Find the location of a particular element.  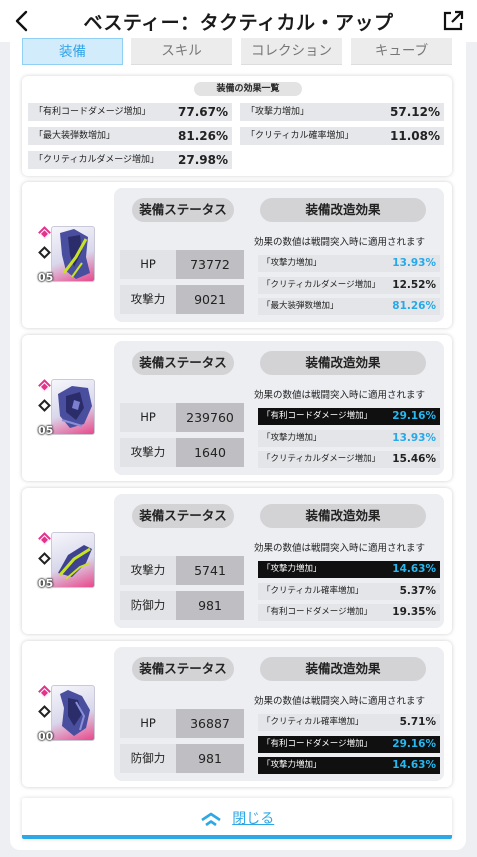

close-label: 閉じる is located at coordinates (253, 819).